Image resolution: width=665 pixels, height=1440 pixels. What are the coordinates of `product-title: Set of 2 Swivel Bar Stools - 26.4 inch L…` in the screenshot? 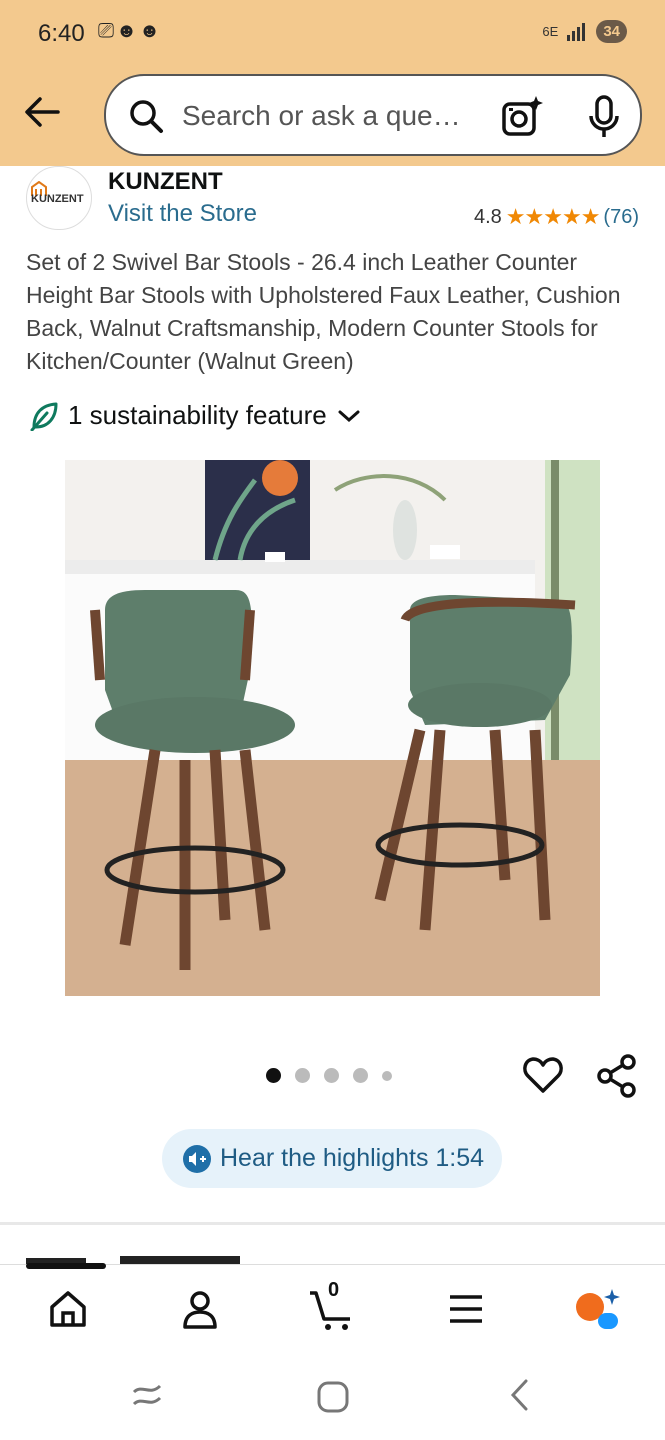 It's located at (323, 311).